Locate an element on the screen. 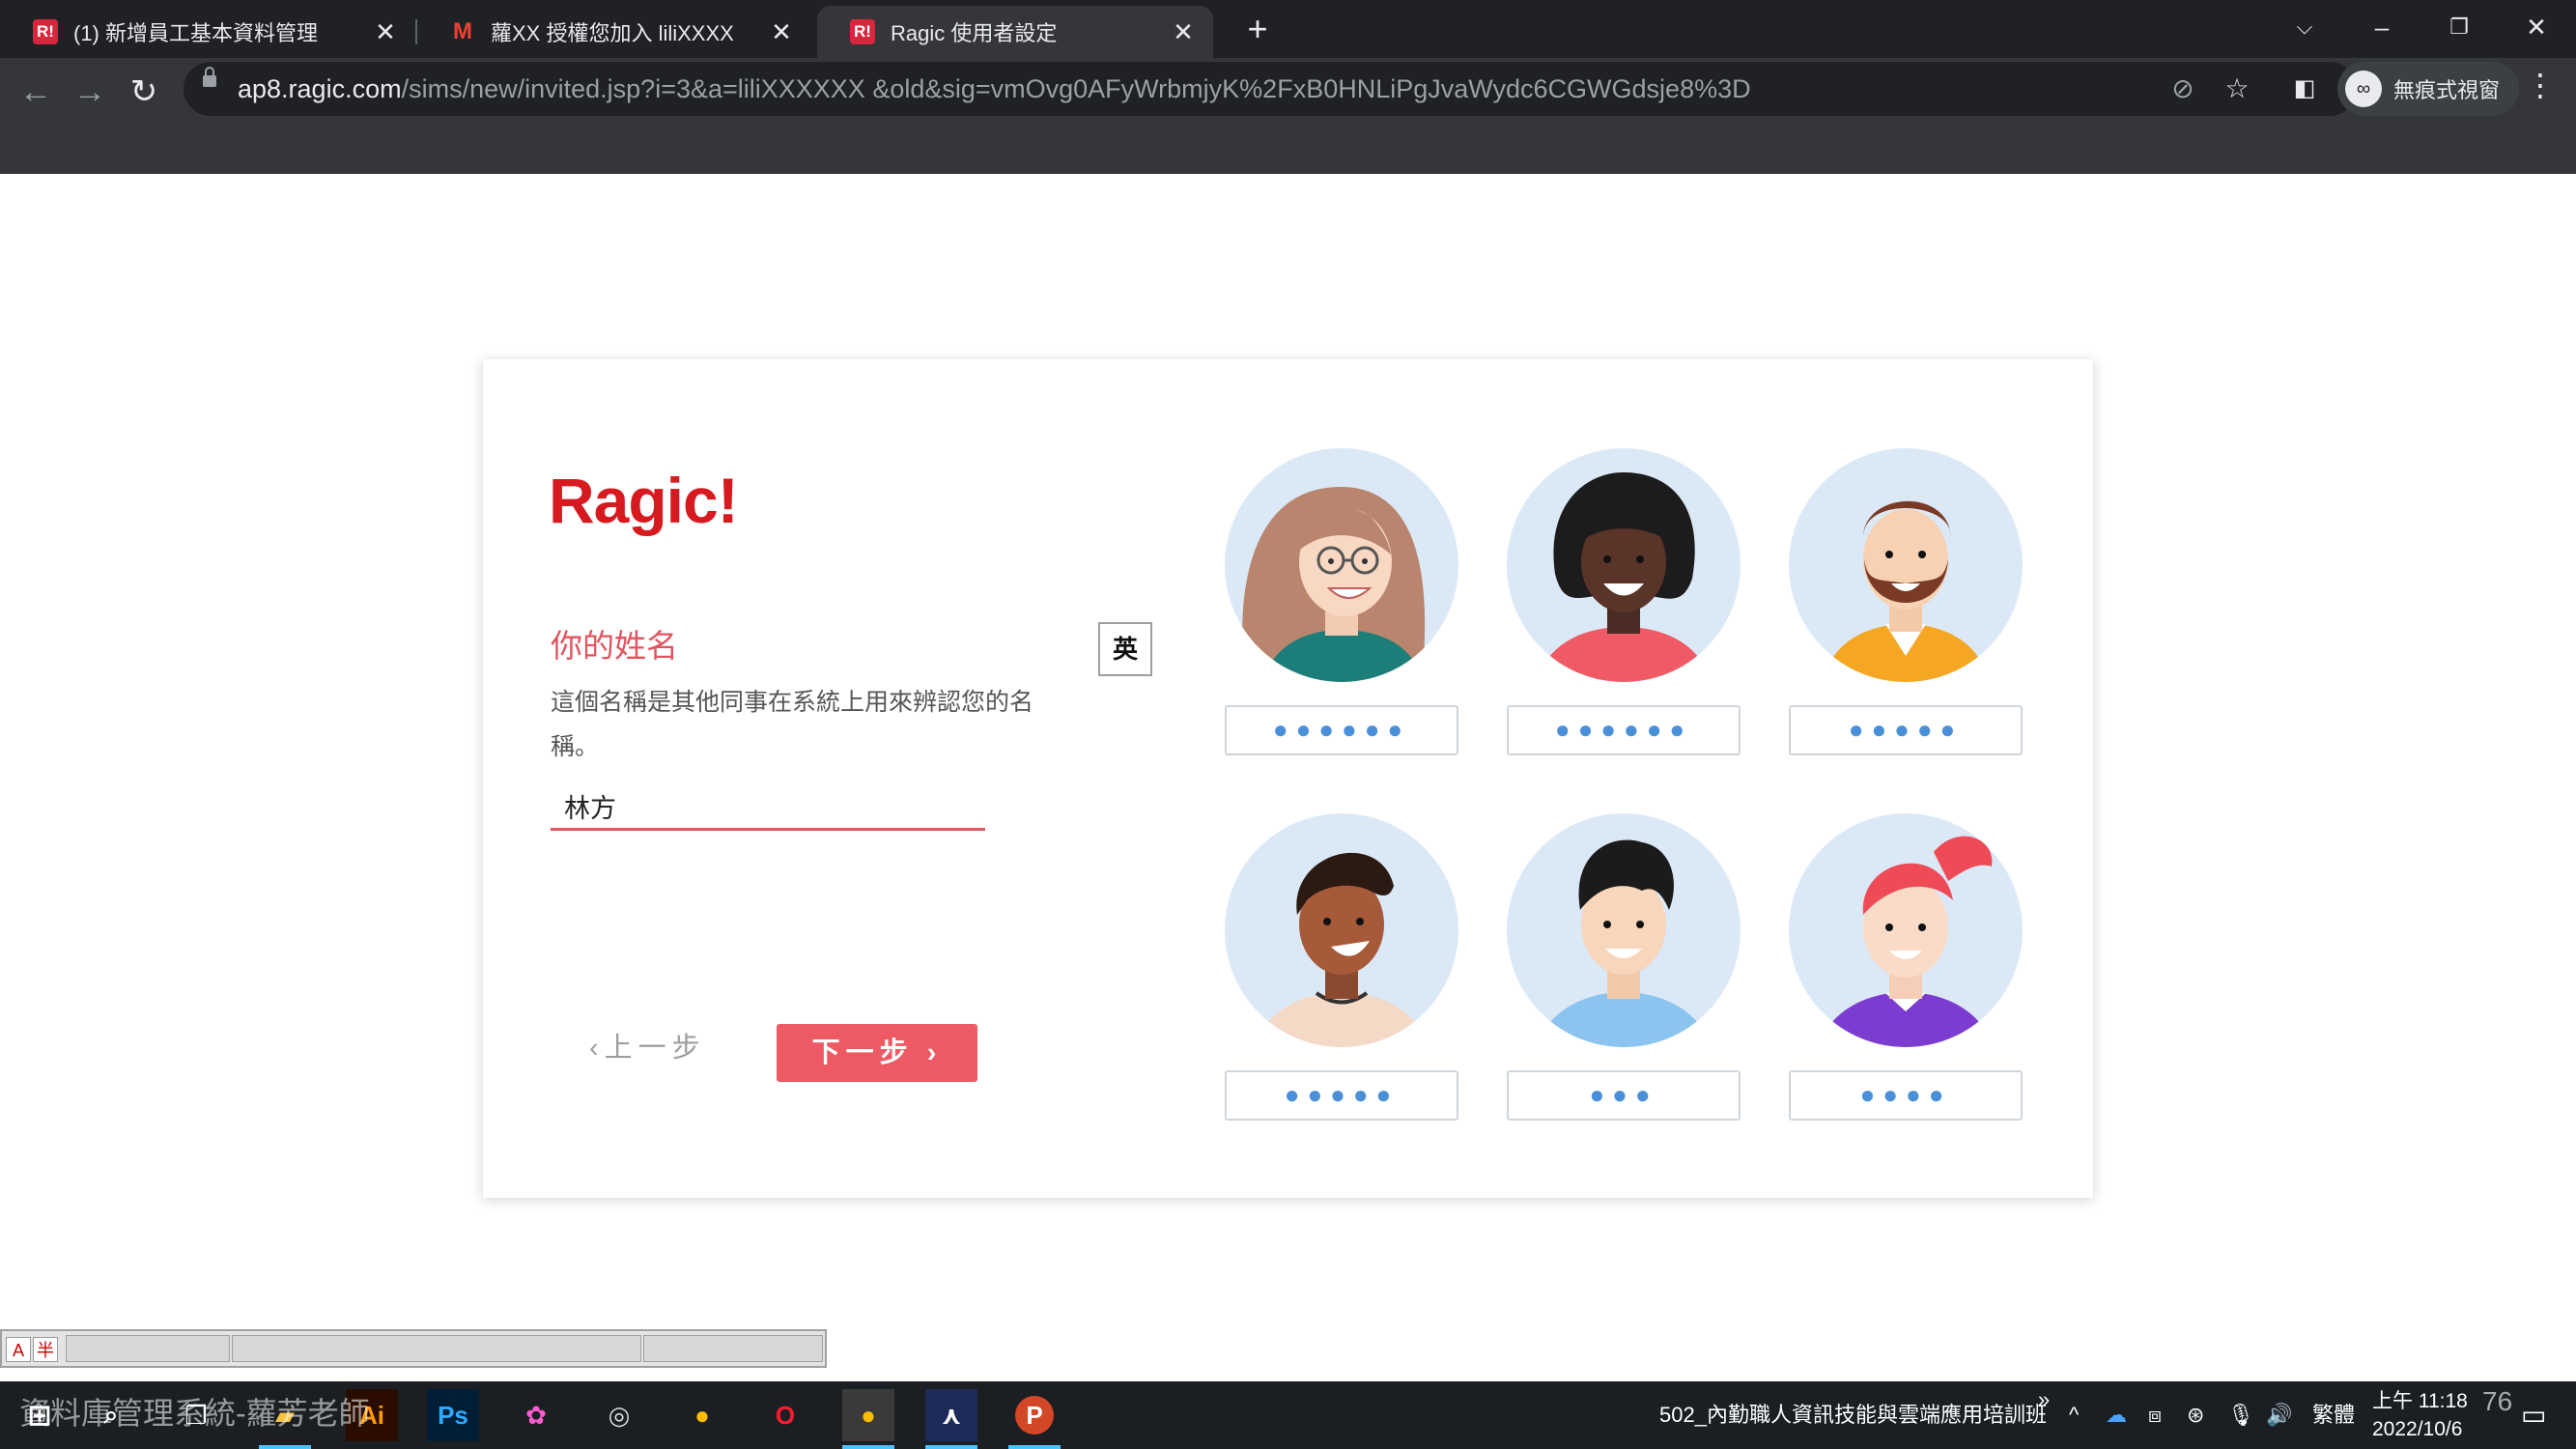  tray-app-icon: ⊛ is located at coordinates (2195, 1415).